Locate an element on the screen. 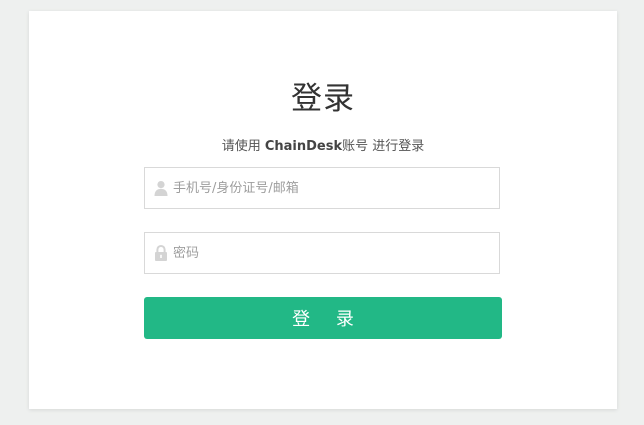  page-title: 登录 is located at coordinates (323, 99).